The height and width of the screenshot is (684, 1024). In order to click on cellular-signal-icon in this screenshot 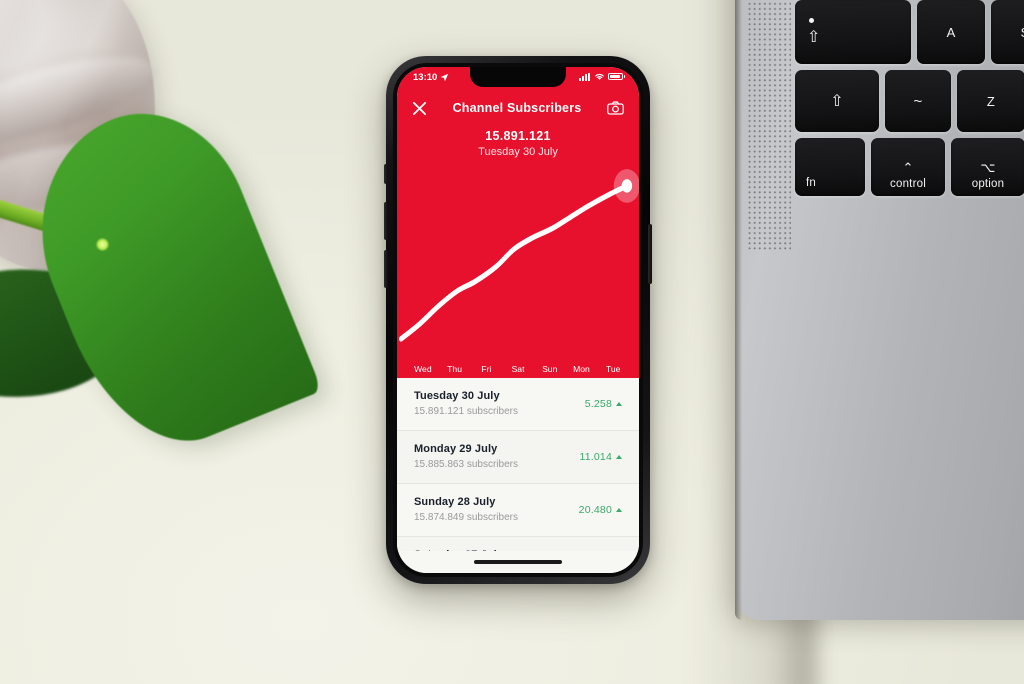, I will do `click(585, 76)`.